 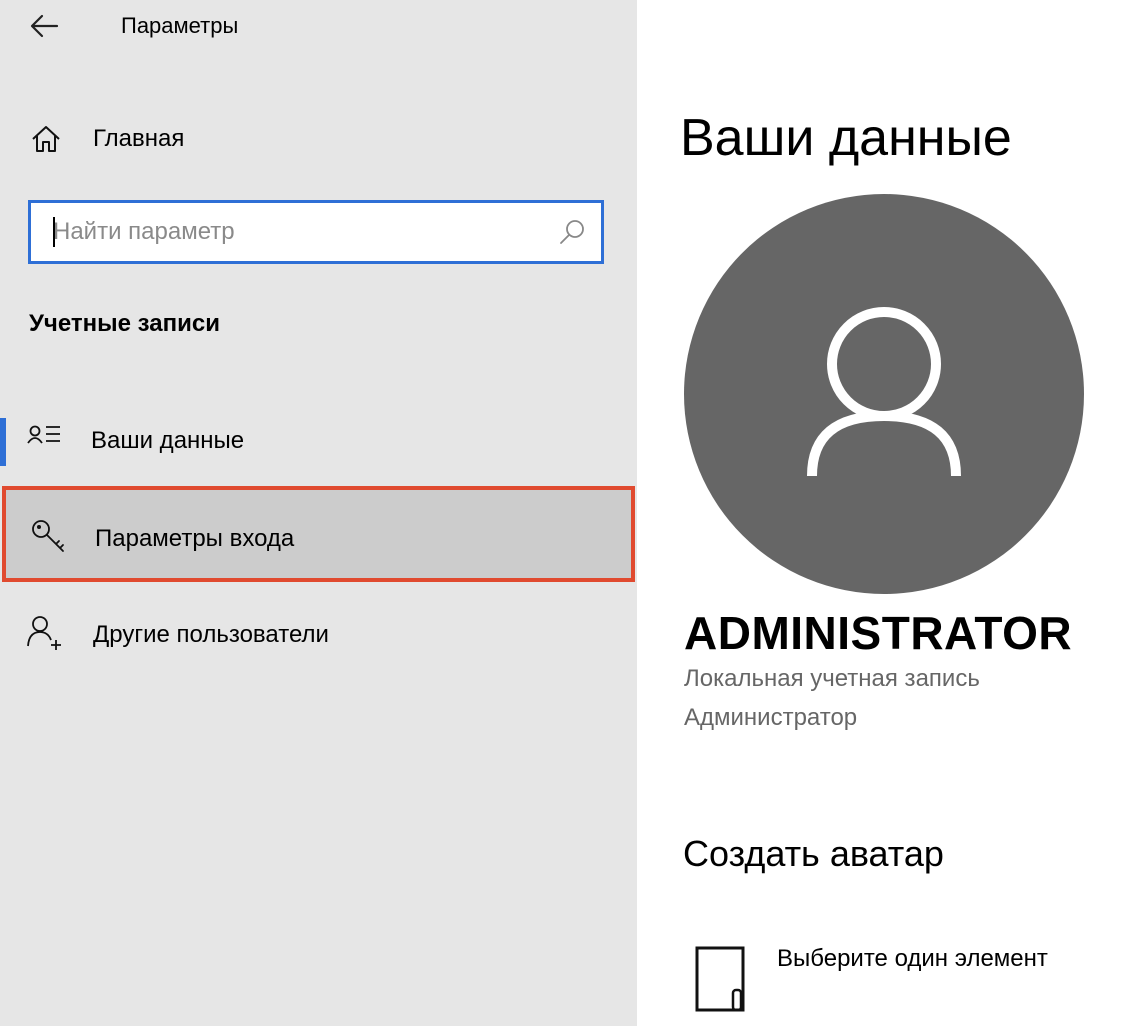 I want to click on account-type: Локальная учетная запись, so click(x=832, y=678).